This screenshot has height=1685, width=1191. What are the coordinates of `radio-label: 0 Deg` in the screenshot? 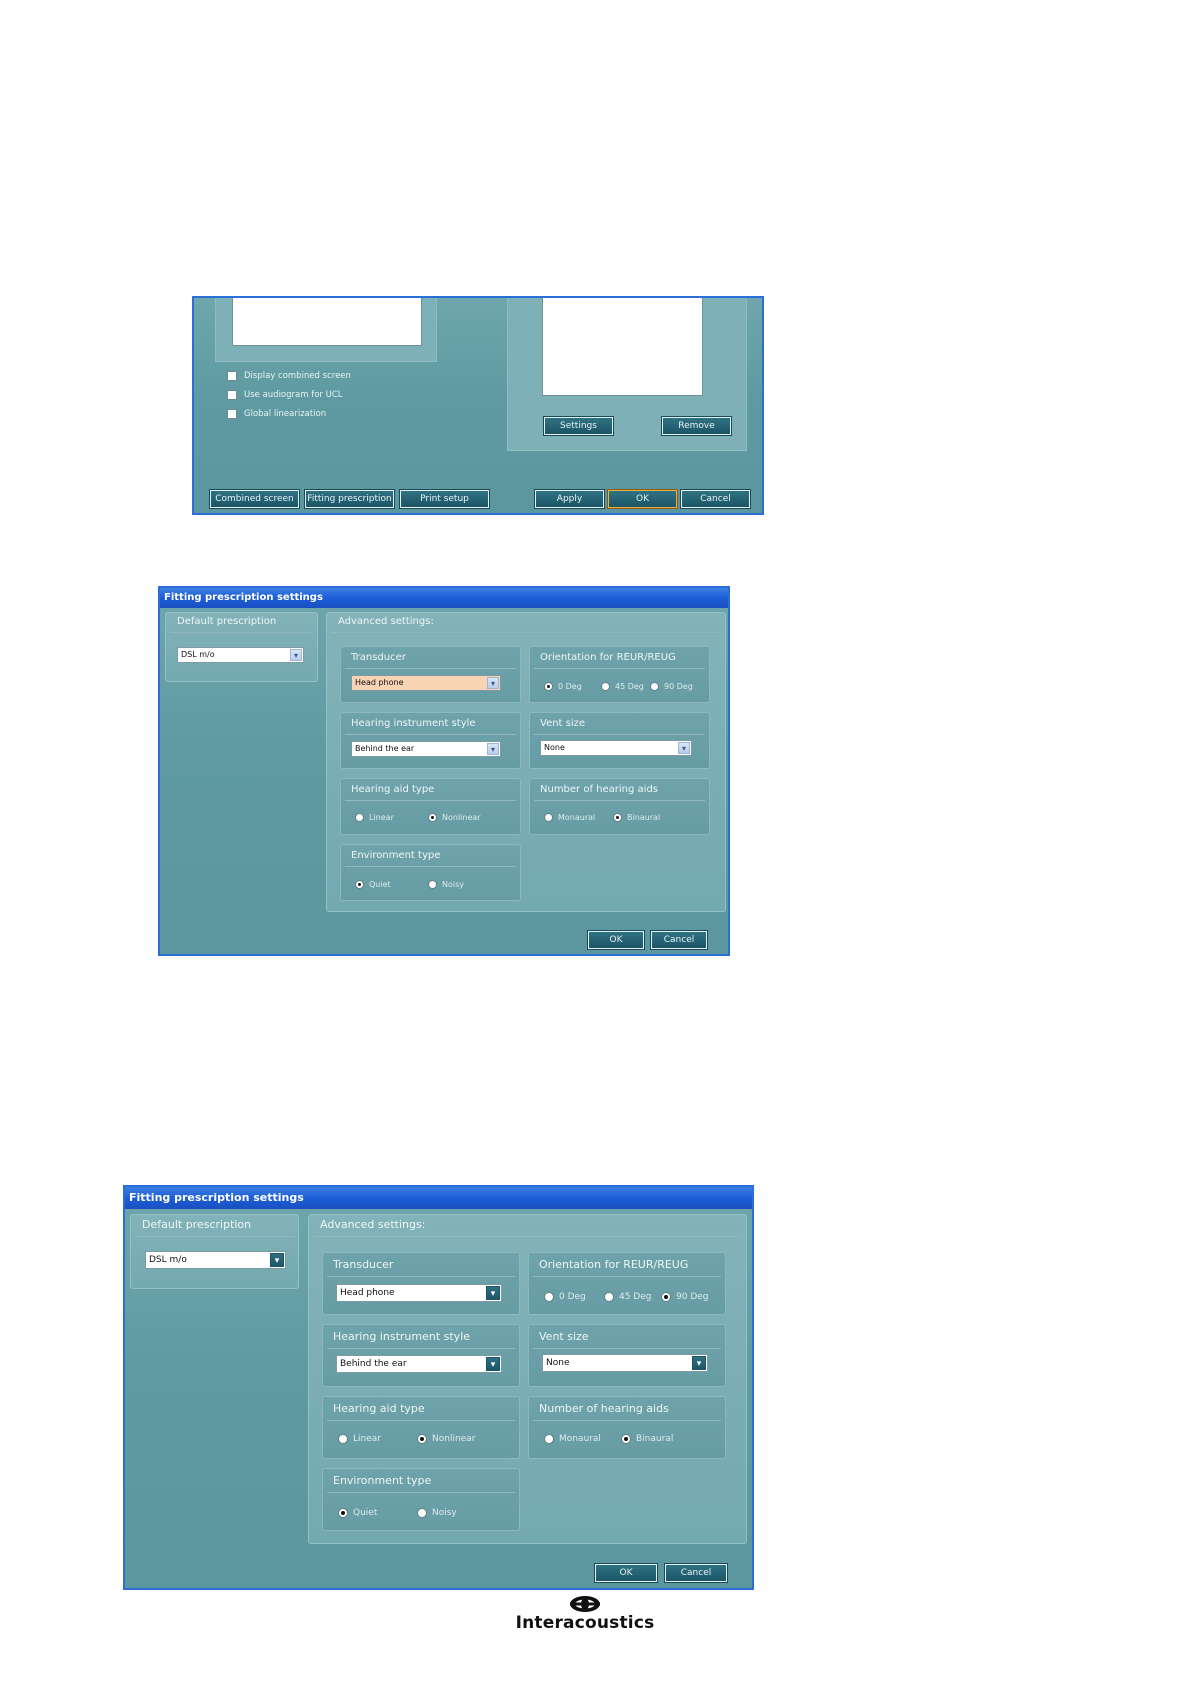 It's located at (570, 686).